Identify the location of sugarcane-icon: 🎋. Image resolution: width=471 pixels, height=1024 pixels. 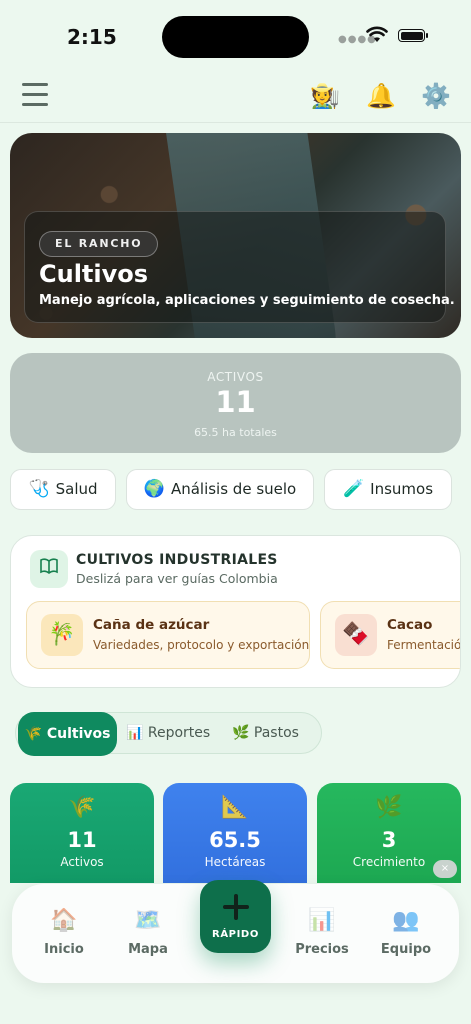
(62, 635).